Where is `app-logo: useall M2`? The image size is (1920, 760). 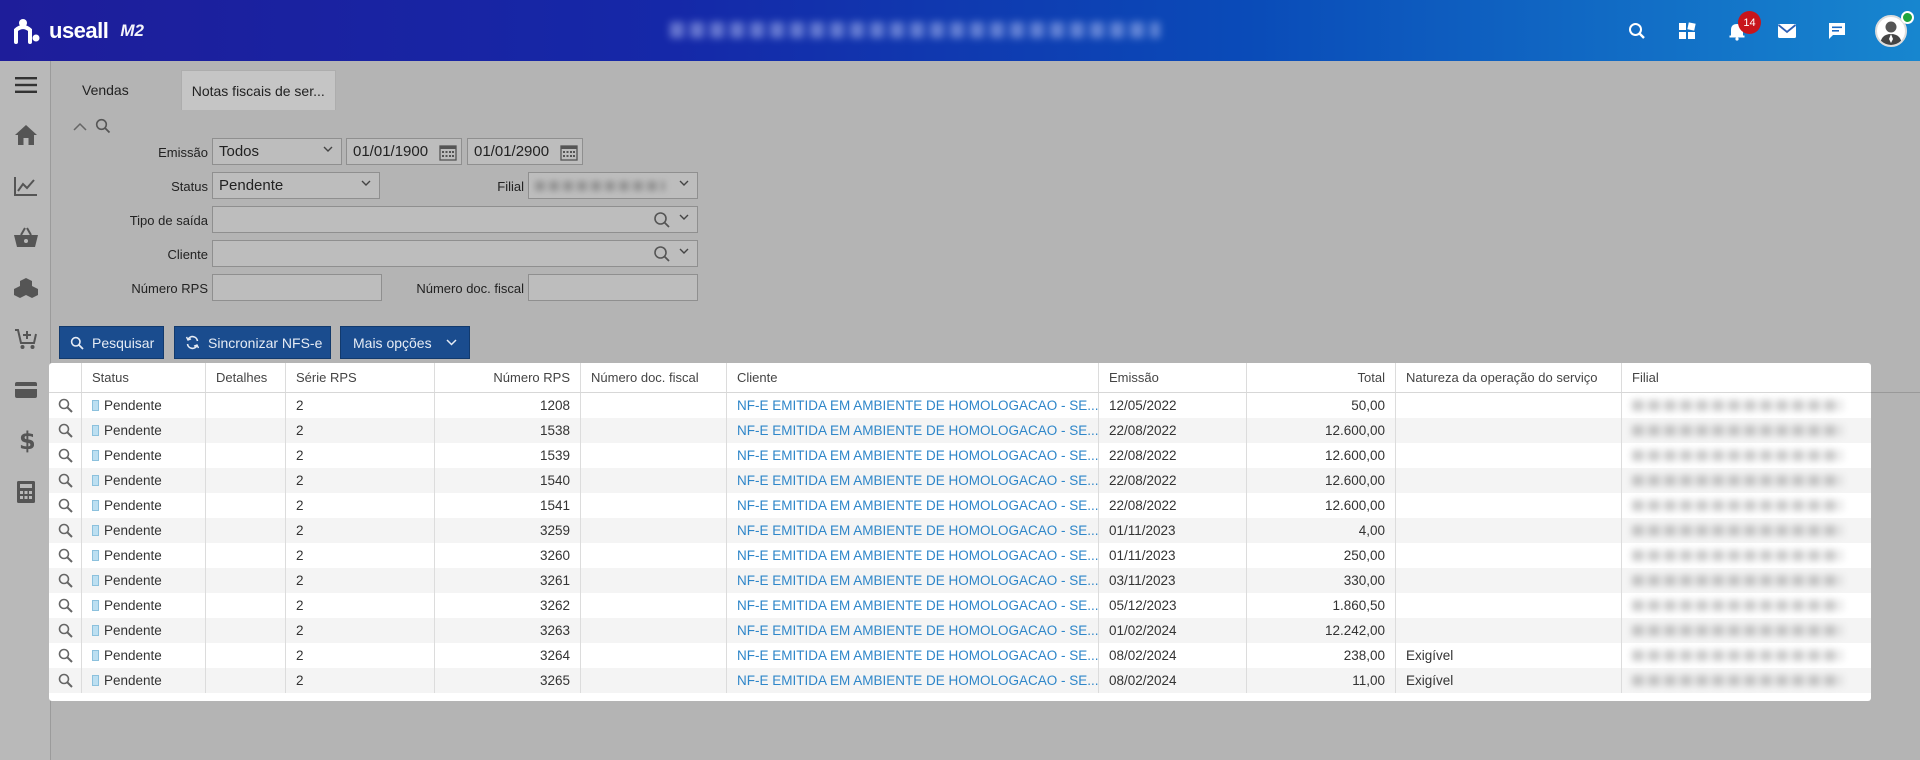 app-logo: useall M2 is located at coordinates (78, 31).